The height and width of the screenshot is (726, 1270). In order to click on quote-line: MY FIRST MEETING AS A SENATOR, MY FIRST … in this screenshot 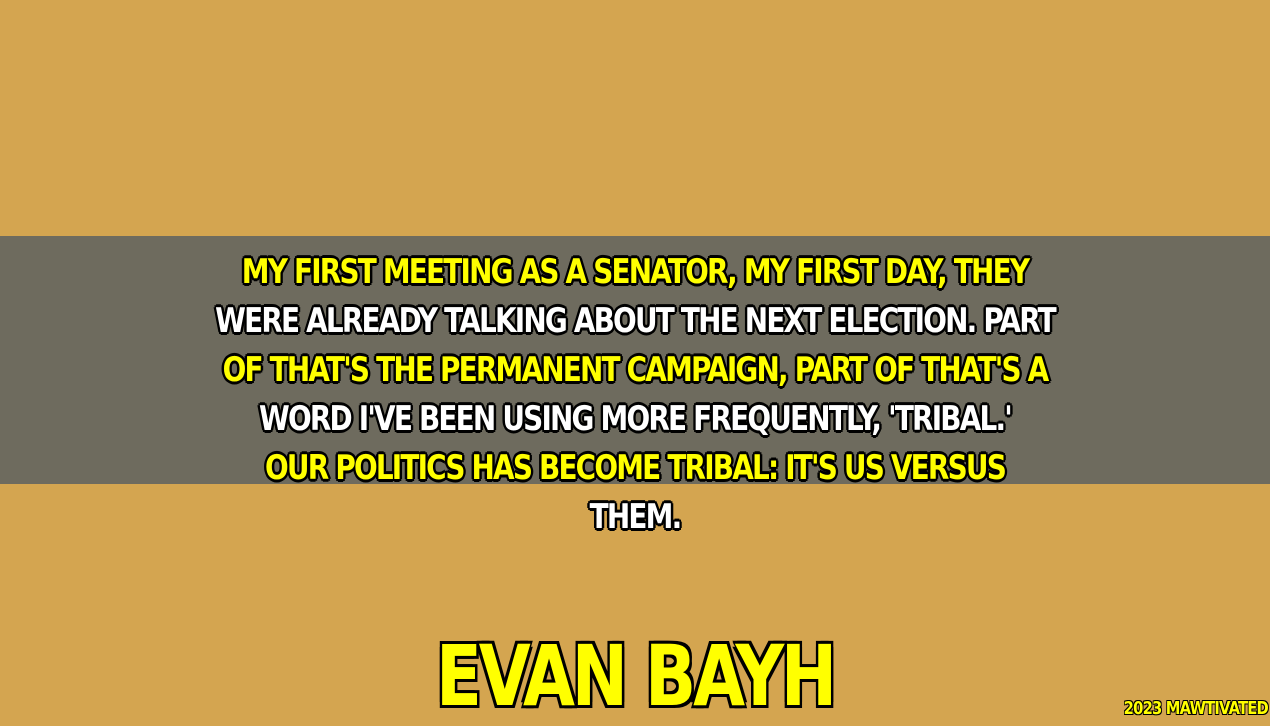, I will do `click(636, 272)`.